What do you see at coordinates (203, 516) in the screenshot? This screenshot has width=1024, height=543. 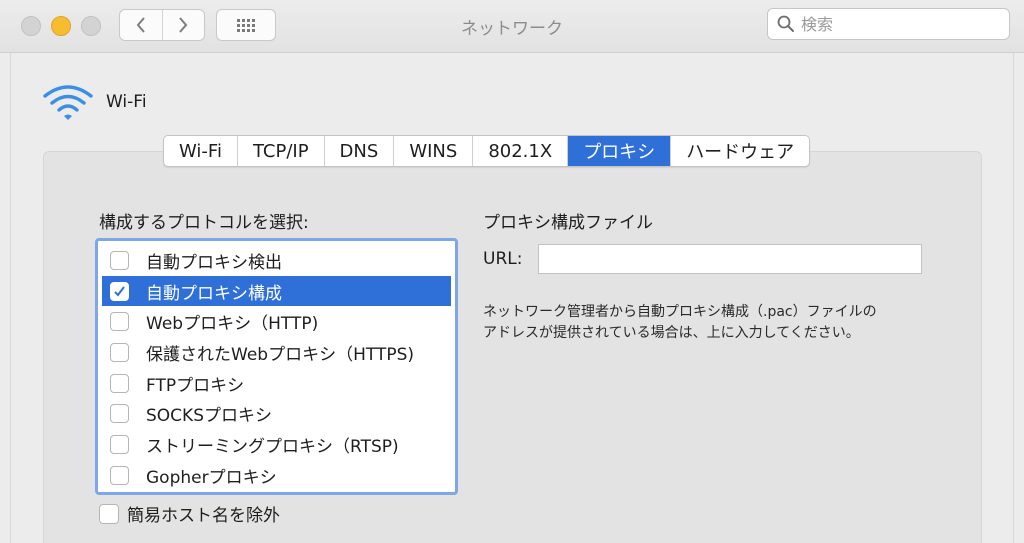 I see `exclude-label: 簡易ホスト名を除外` at bounding box center [203, 516].